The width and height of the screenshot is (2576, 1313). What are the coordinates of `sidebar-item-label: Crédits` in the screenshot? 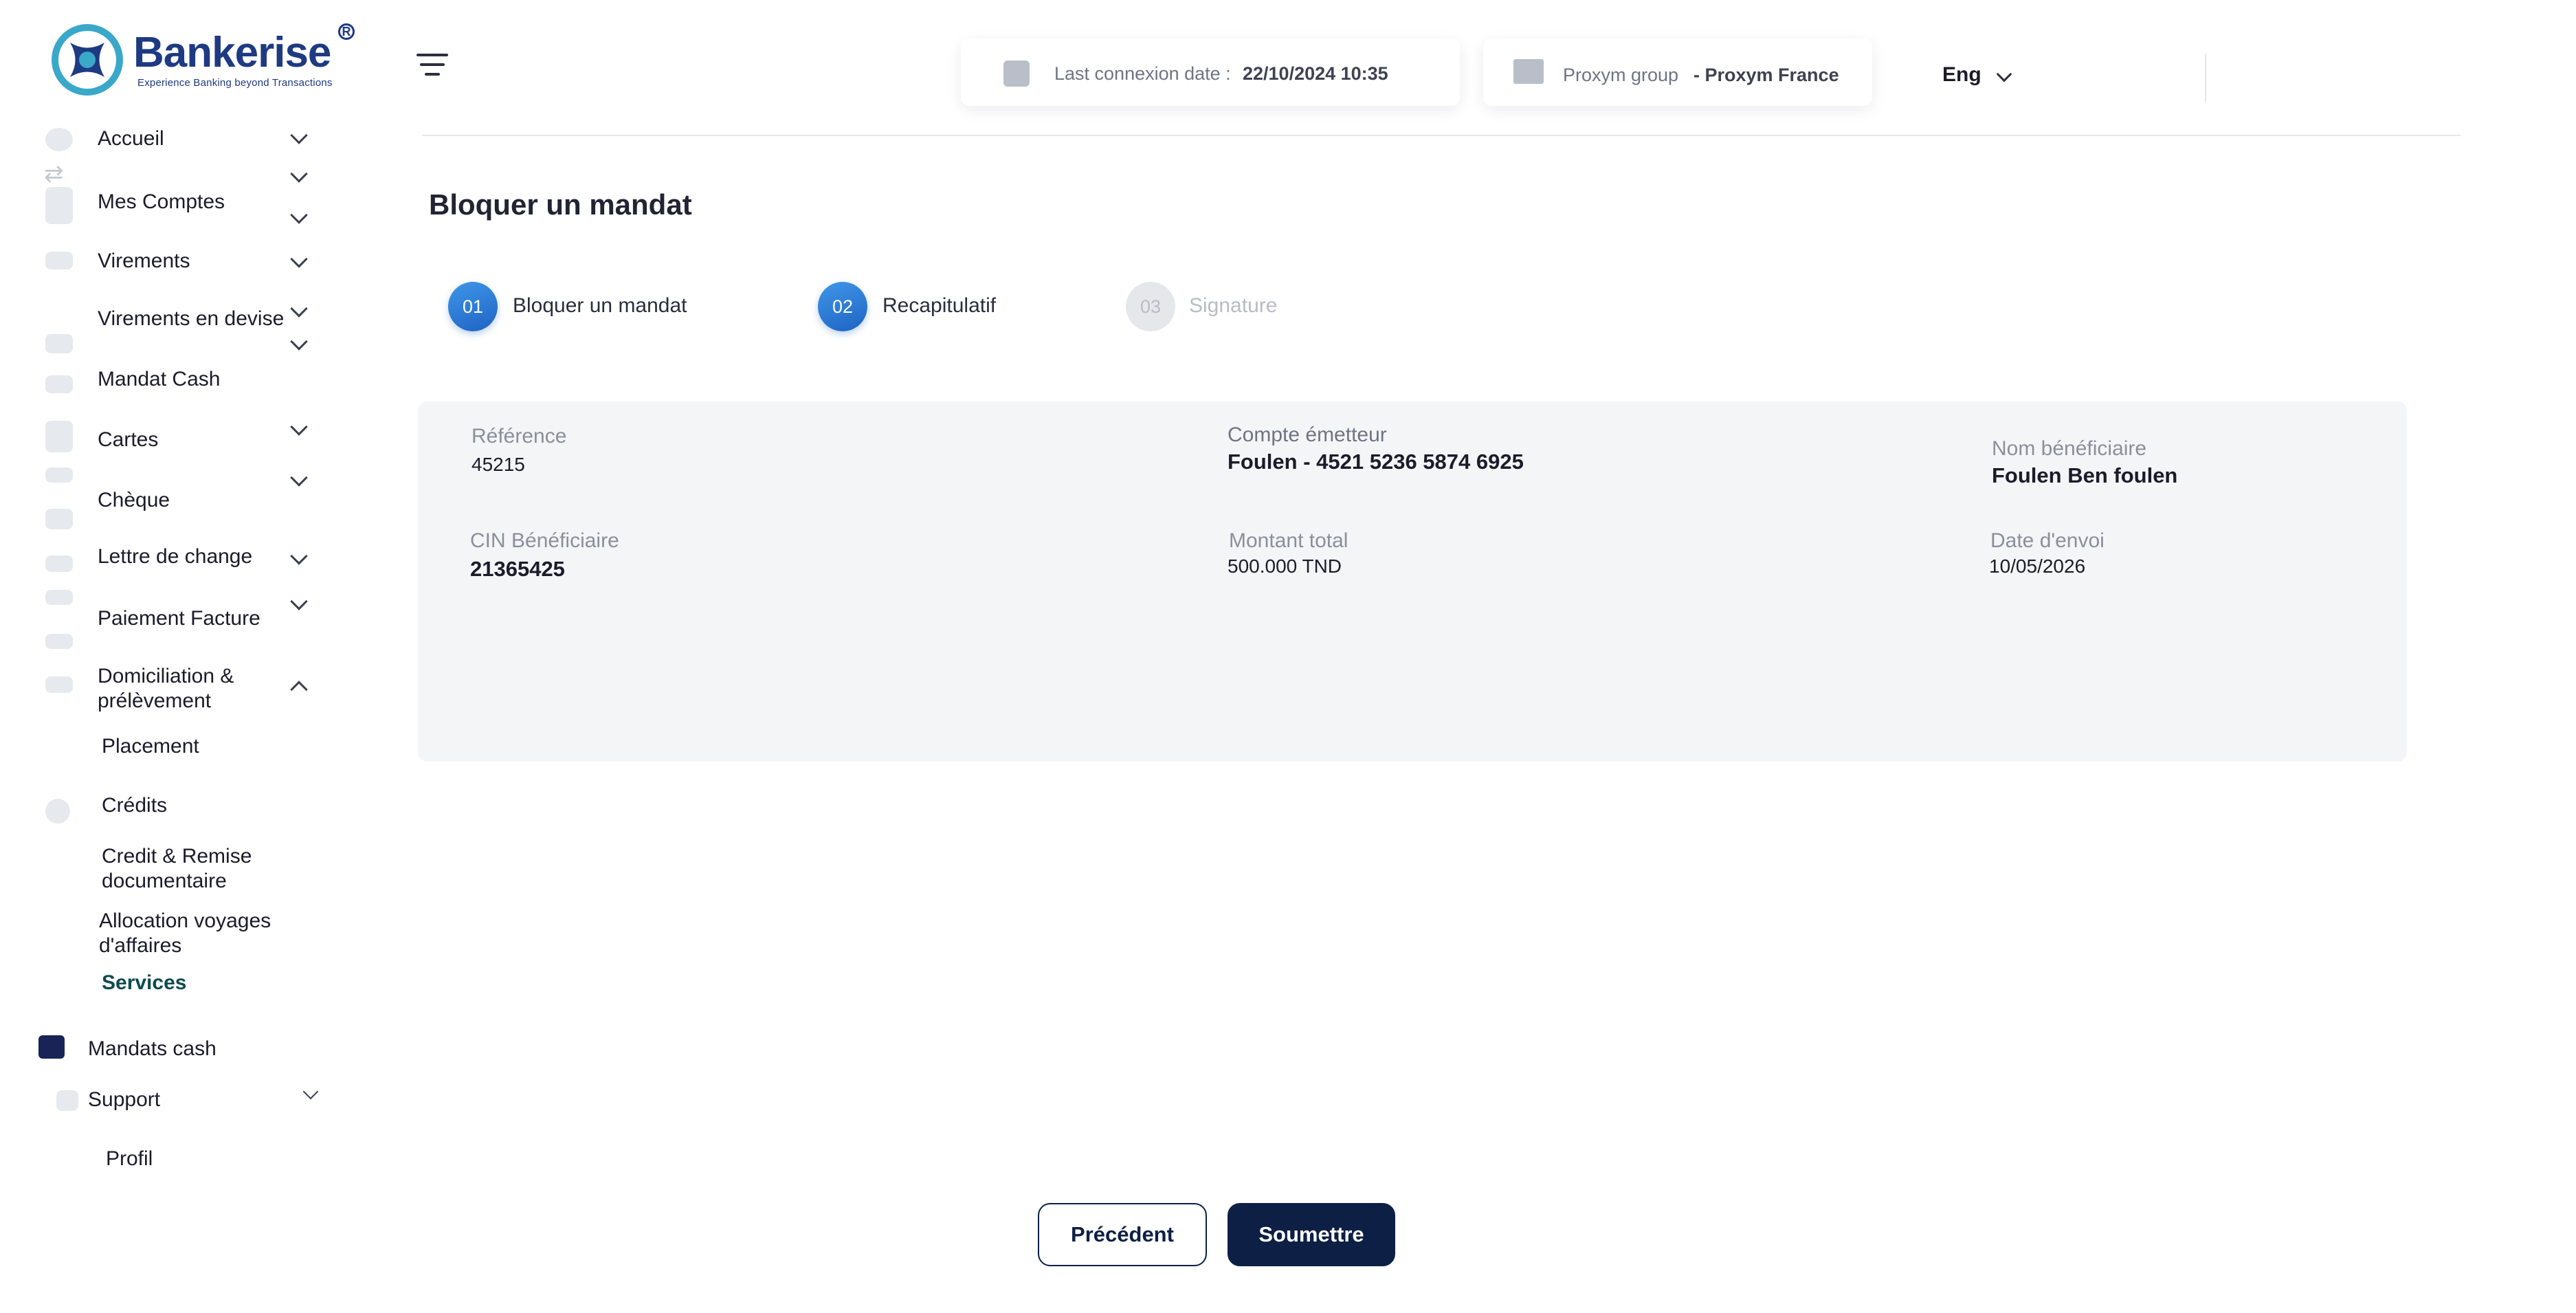 It's located at (135, 805).